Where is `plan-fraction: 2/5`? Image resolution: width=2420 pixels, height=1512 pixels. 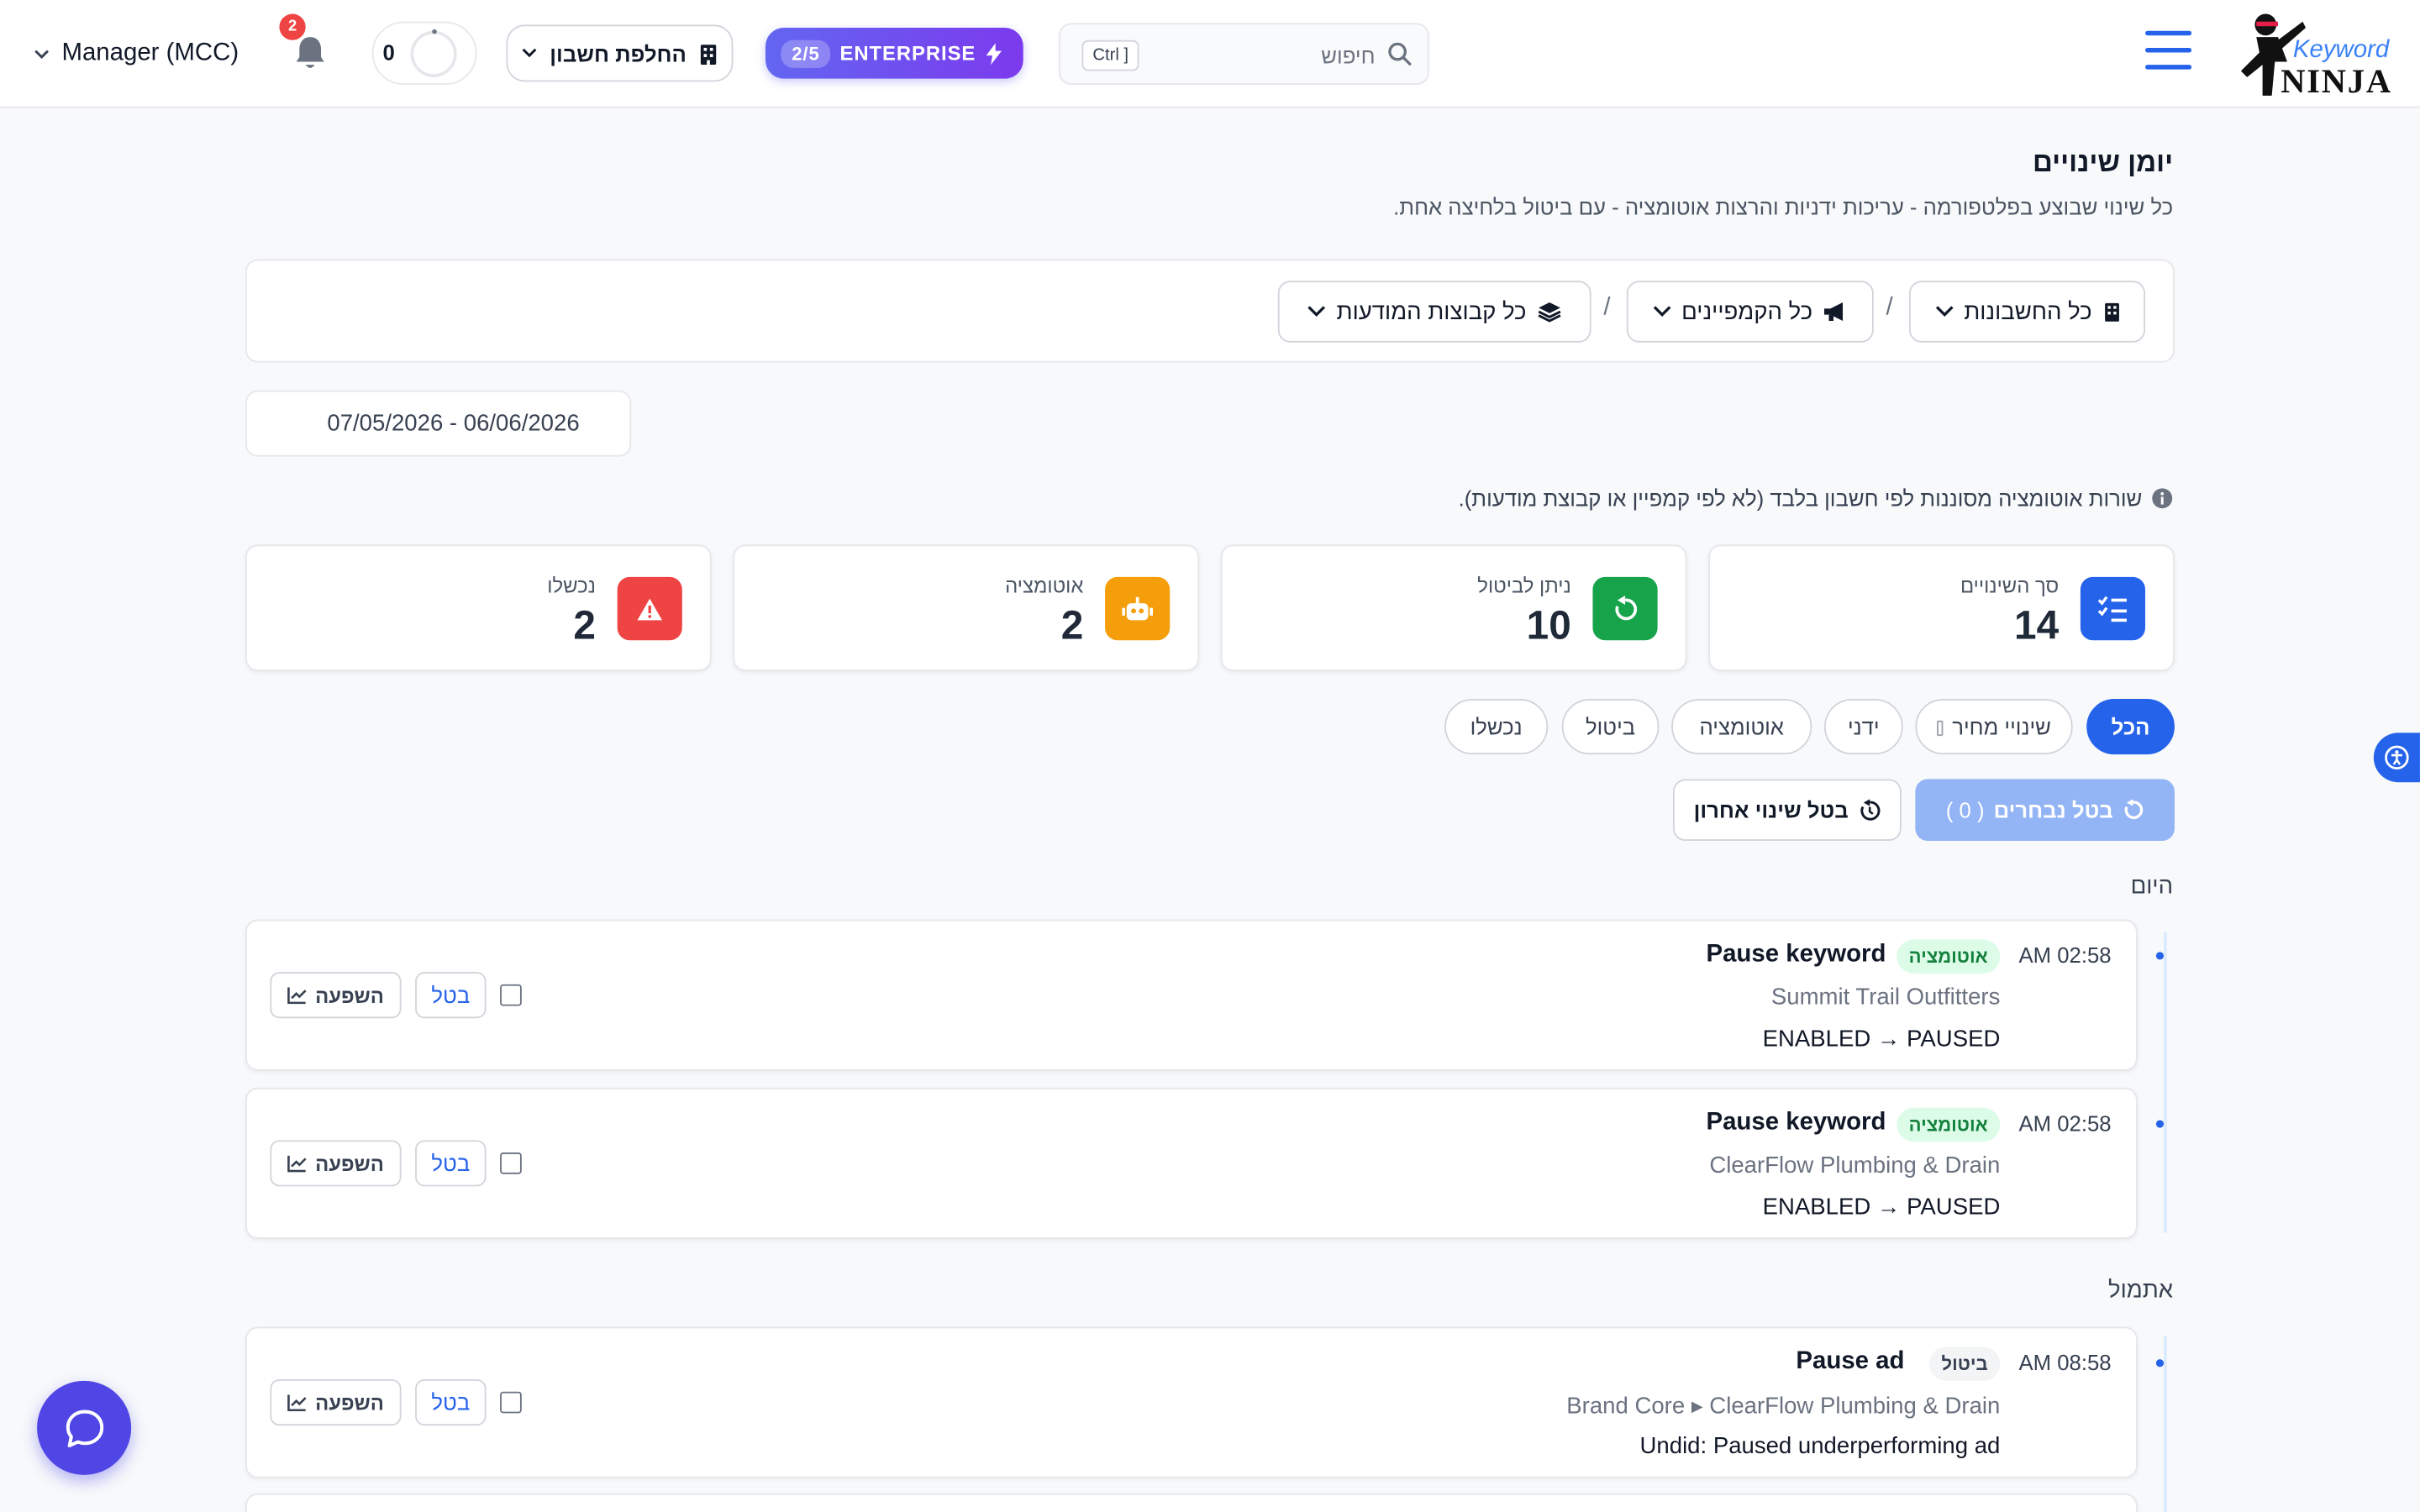
plan-fraction: 2/5 is located at coordinates (806, 53).